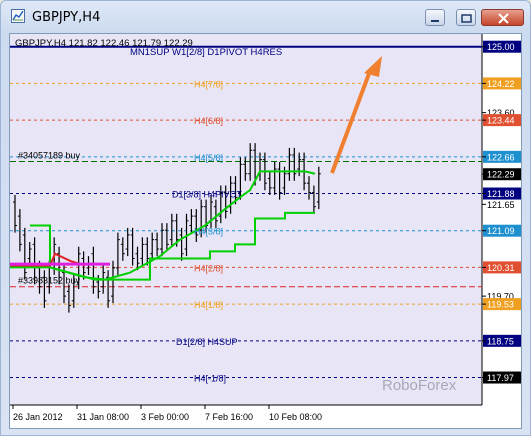 Image resolution: width=531 pixels, height=436 pixels. What do you see at coordinates (419, 385) in the screenshot?
I see `watermark: RoboForex` at bounding box center [419, 385].